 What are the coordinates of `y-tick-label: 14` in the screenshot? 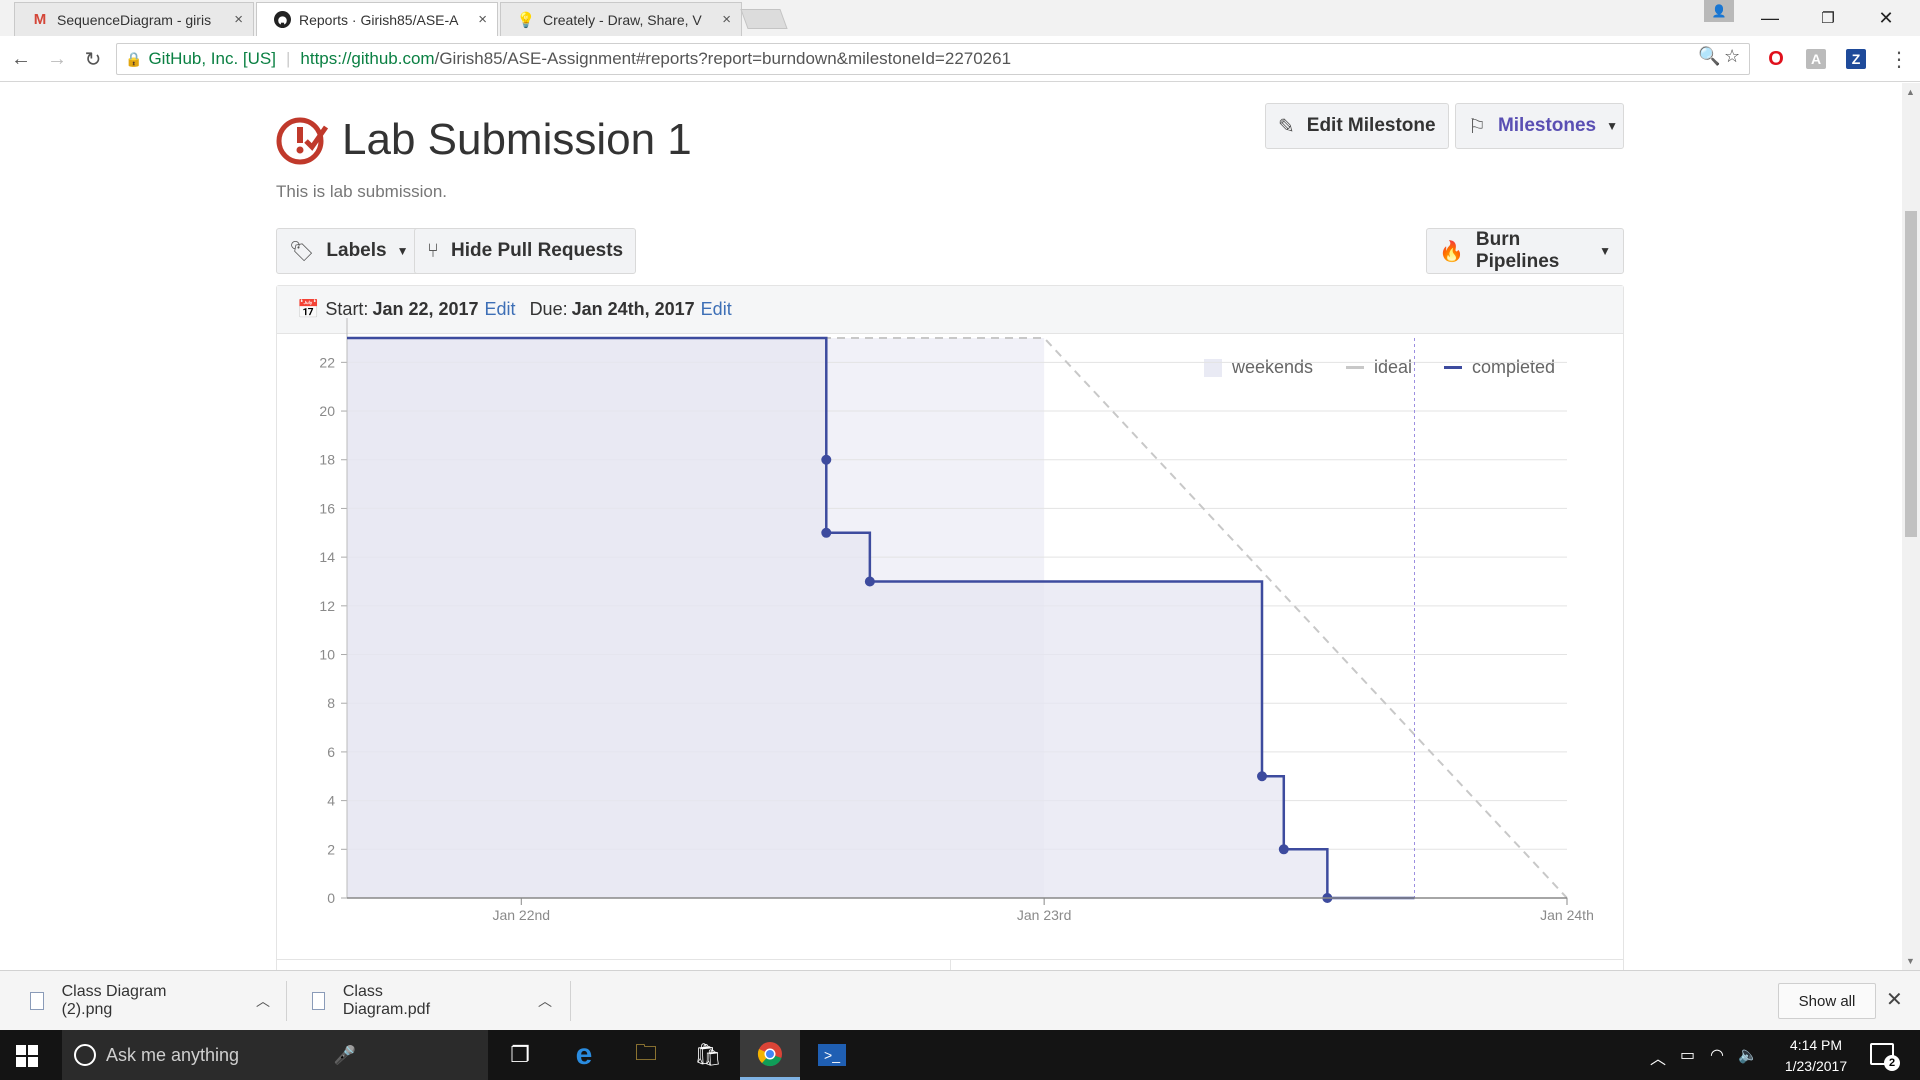 It's located at (327, 557).